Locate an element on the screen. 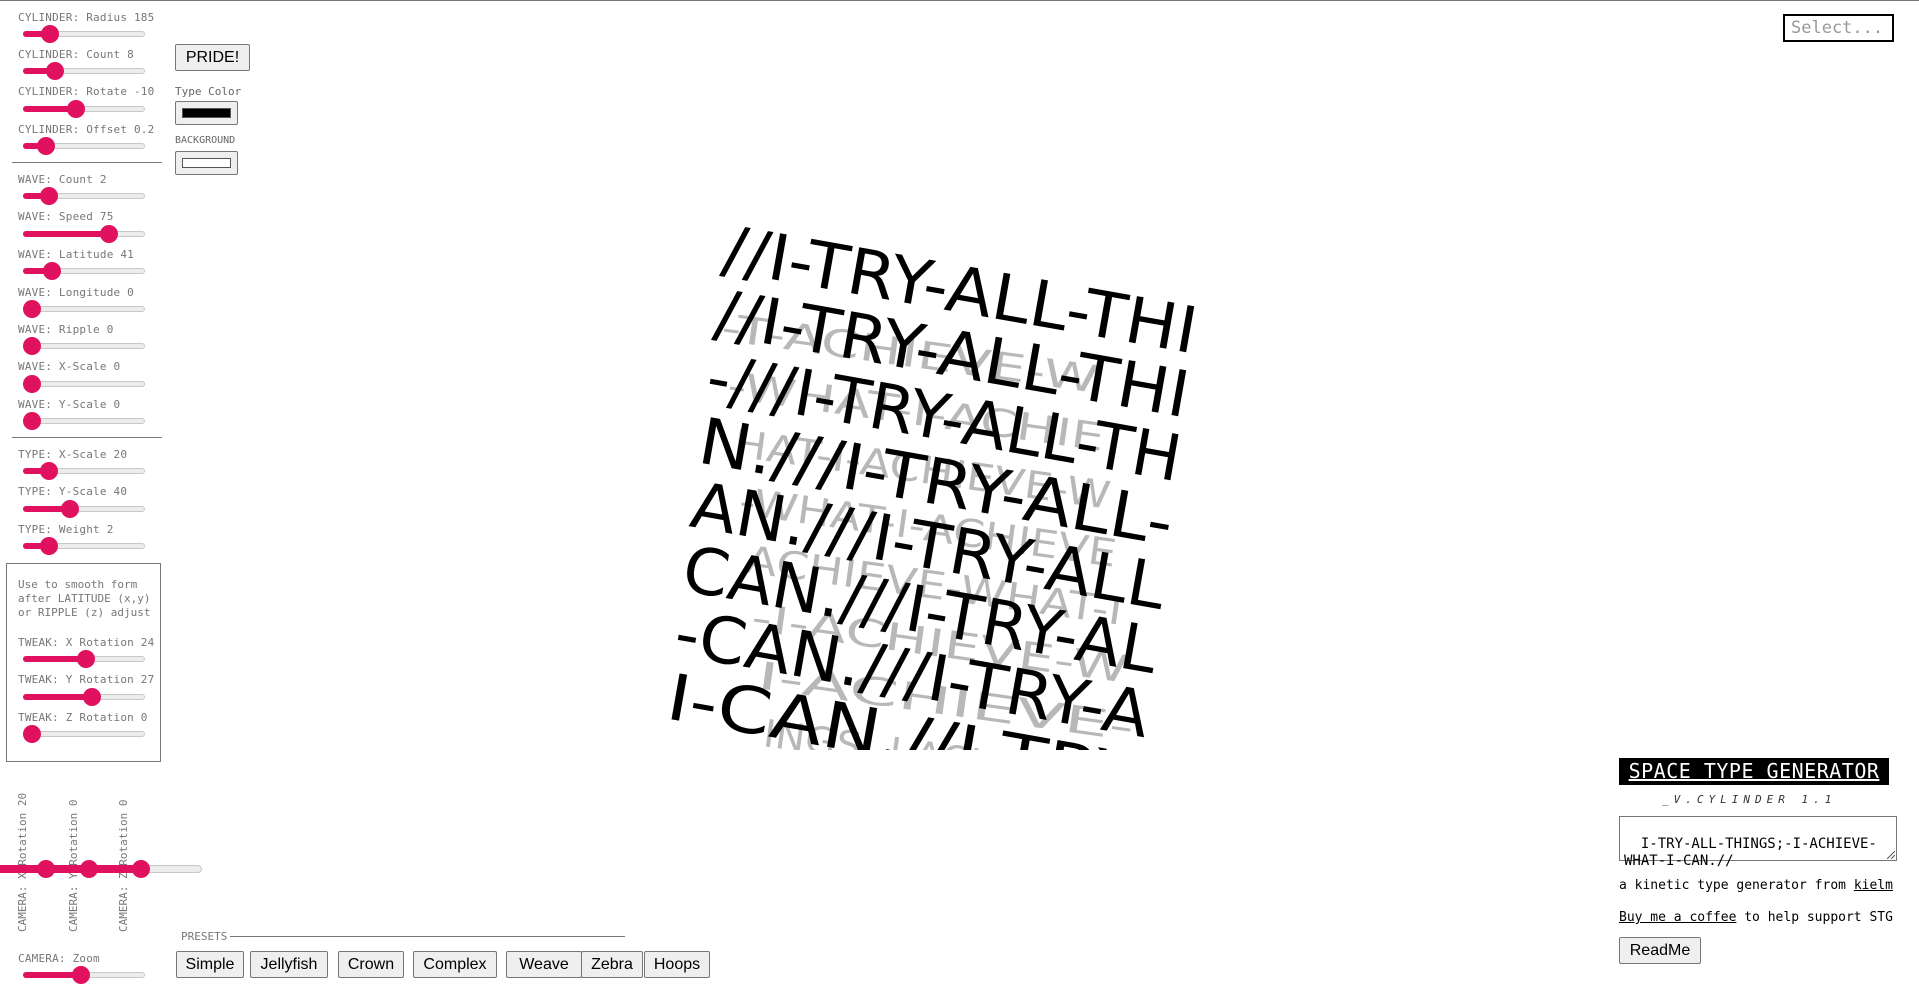  coffee-line: Buy me a coffee to help support STG is located at coordinates (1756, 917).